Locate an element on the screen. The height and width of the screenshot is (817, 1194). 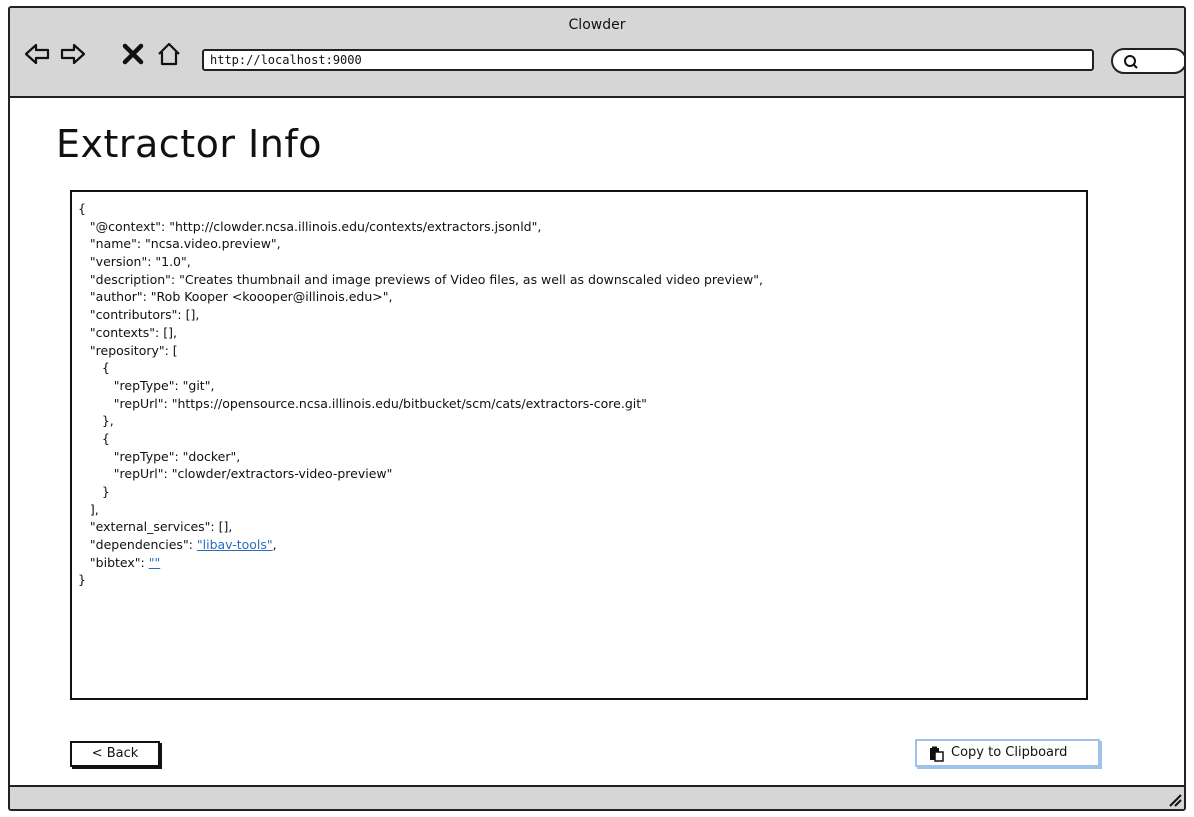
home-icon is located at coordinates (169, 54).